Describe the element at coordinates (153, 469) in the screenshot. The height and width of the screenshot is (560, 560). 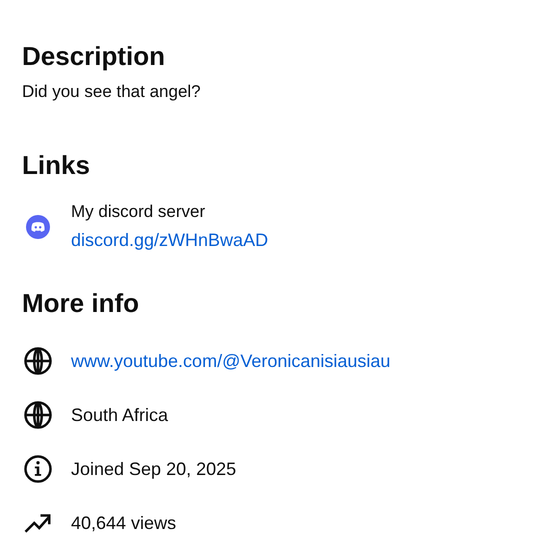
I see `info-text: Joined Sep 20, 2025` at that location.